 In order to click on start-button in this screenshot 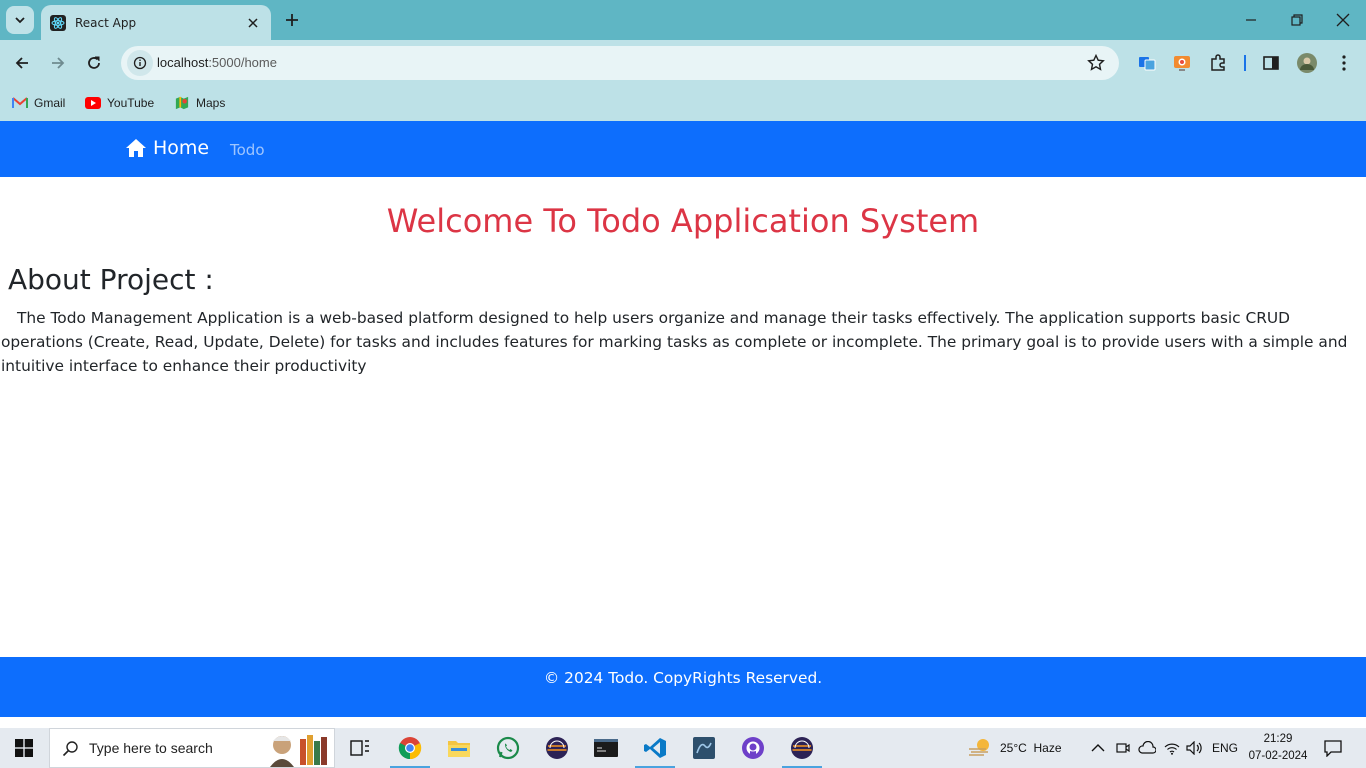, I will do `click(24, 748)`.